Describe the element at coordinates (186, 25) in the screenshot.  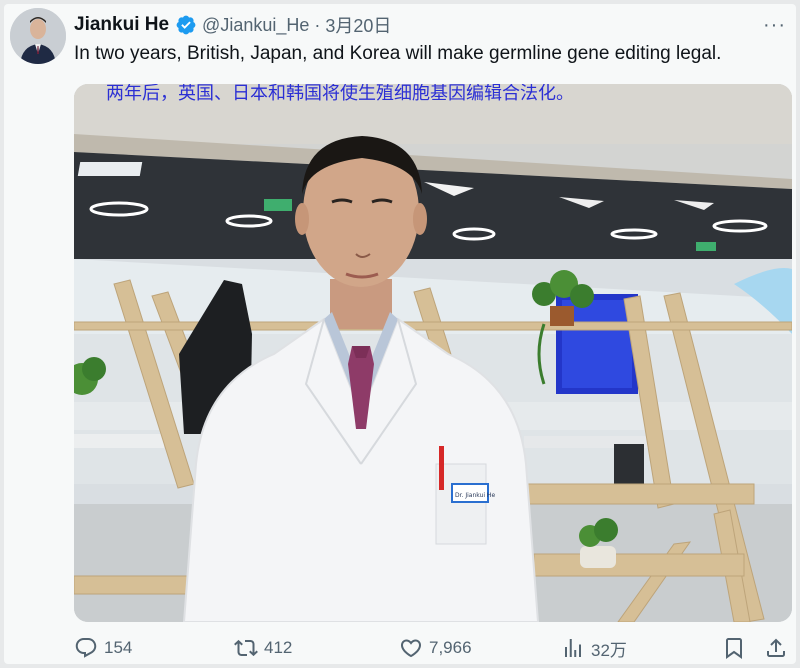
I see `verified-badge-icon` at that location.